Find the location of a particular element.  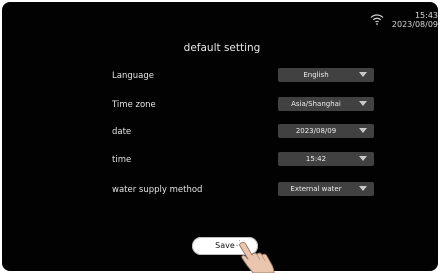

water-supply-value: External water is located at coordinates (316, 189).